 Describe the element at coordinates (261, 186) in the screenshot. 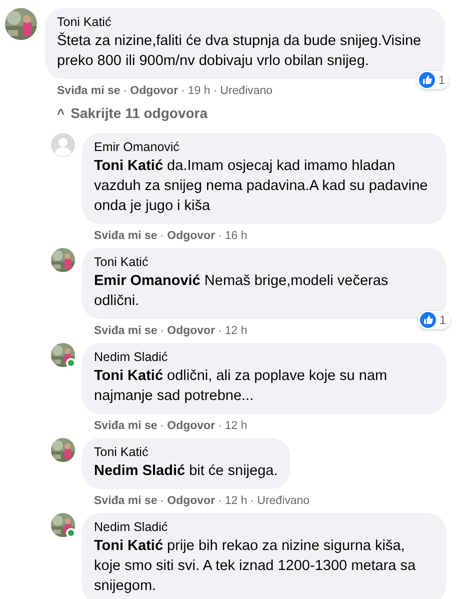

I see `comment-text: Toni Katić da.Imam osjecaj kad imamo hladan vazduh za snijeg nema padavina.A kad su padavine onda je jugo i kiša` at that location.